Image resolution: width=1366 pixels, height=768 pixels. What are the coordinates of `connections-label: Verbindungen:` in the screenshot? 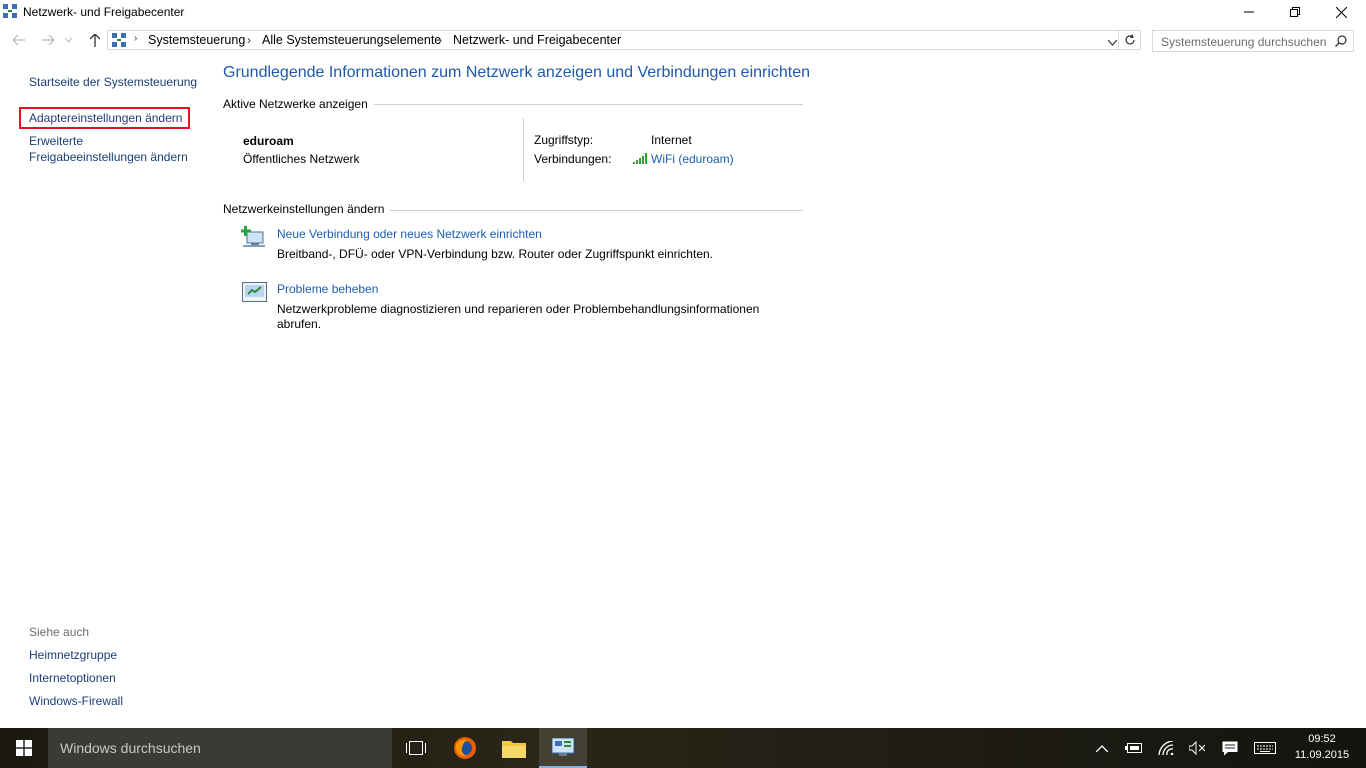 It's located at (573, 159).